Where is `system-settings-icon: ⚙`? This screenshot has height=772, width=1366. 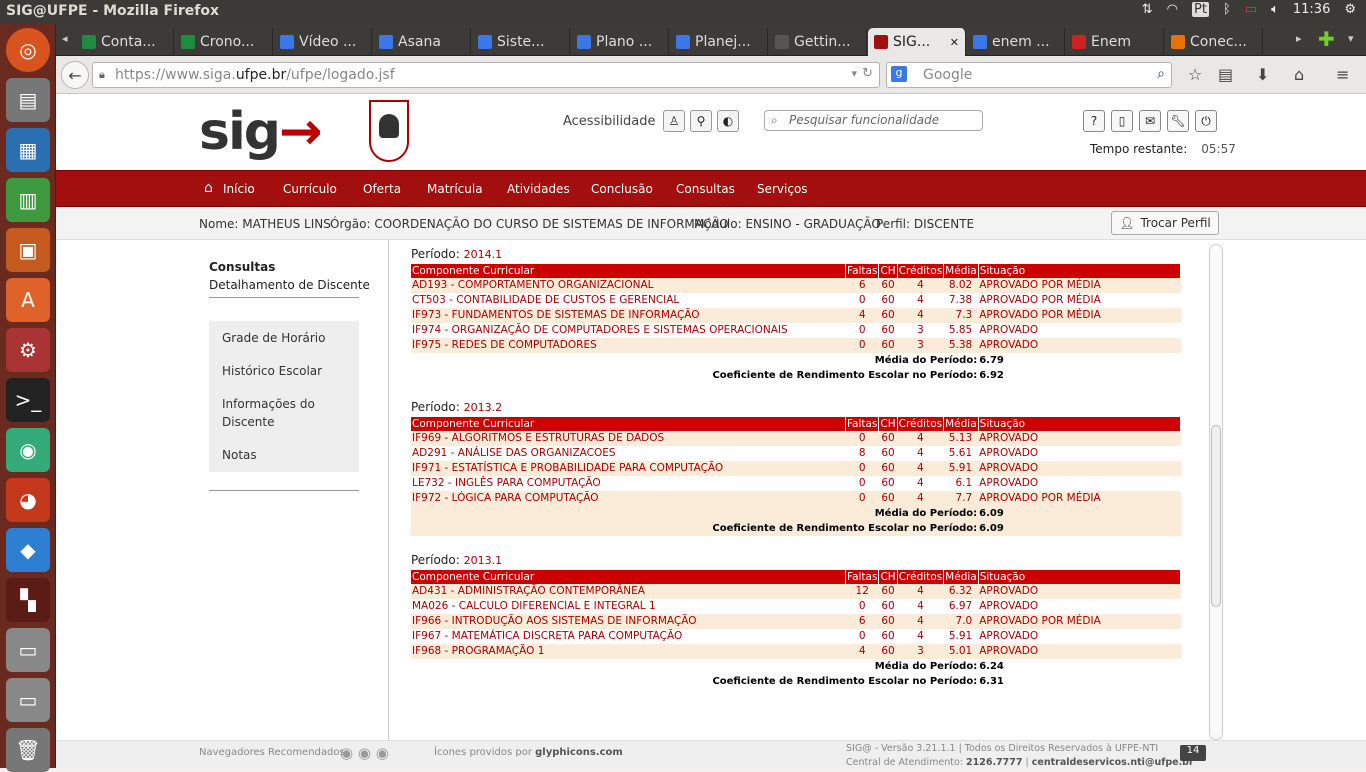
system-settings-icon: ⚙ is located at coordinates (28, 350).